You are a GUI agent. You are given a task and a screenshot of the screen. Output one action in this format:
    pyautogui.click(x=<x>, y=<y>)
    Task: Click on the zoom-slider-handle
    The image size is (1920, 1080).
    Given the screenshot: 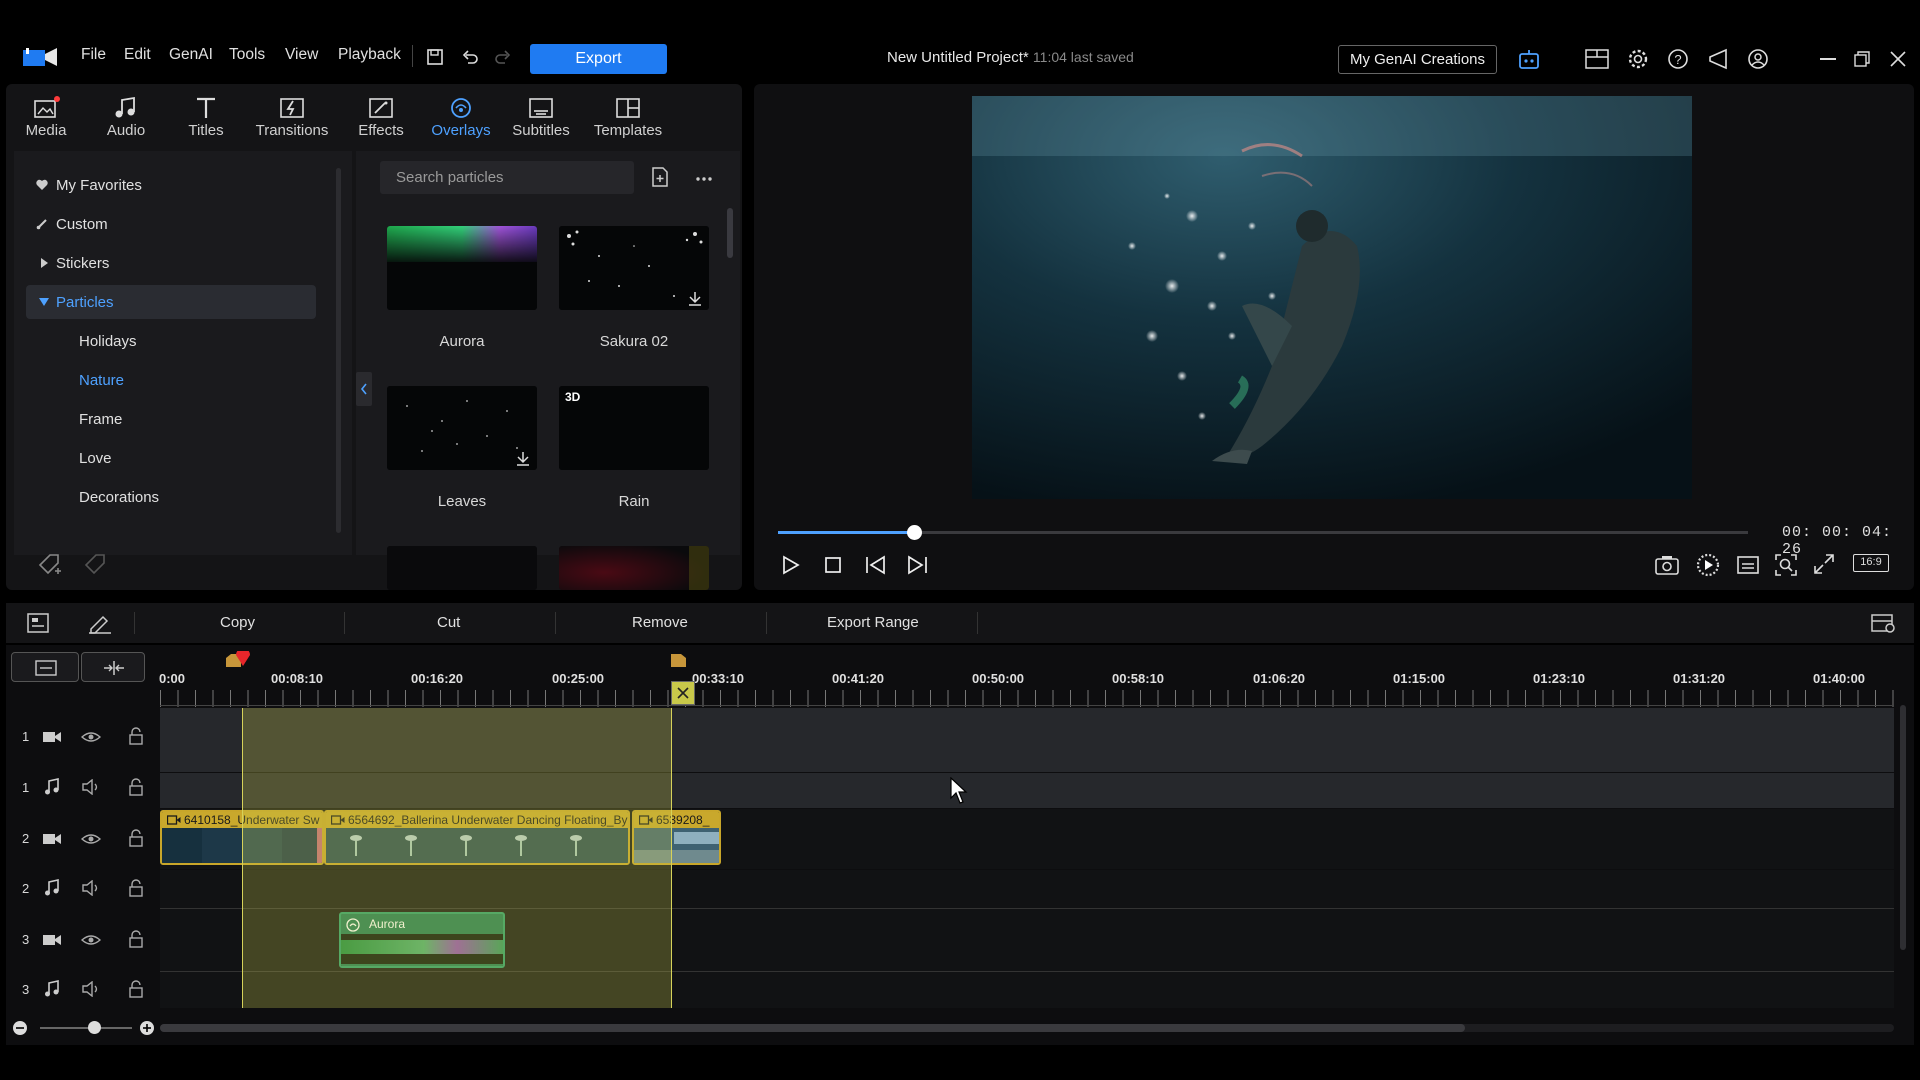 What is the action you would take?
    pyautogui.click(x=94, y=1027)
    